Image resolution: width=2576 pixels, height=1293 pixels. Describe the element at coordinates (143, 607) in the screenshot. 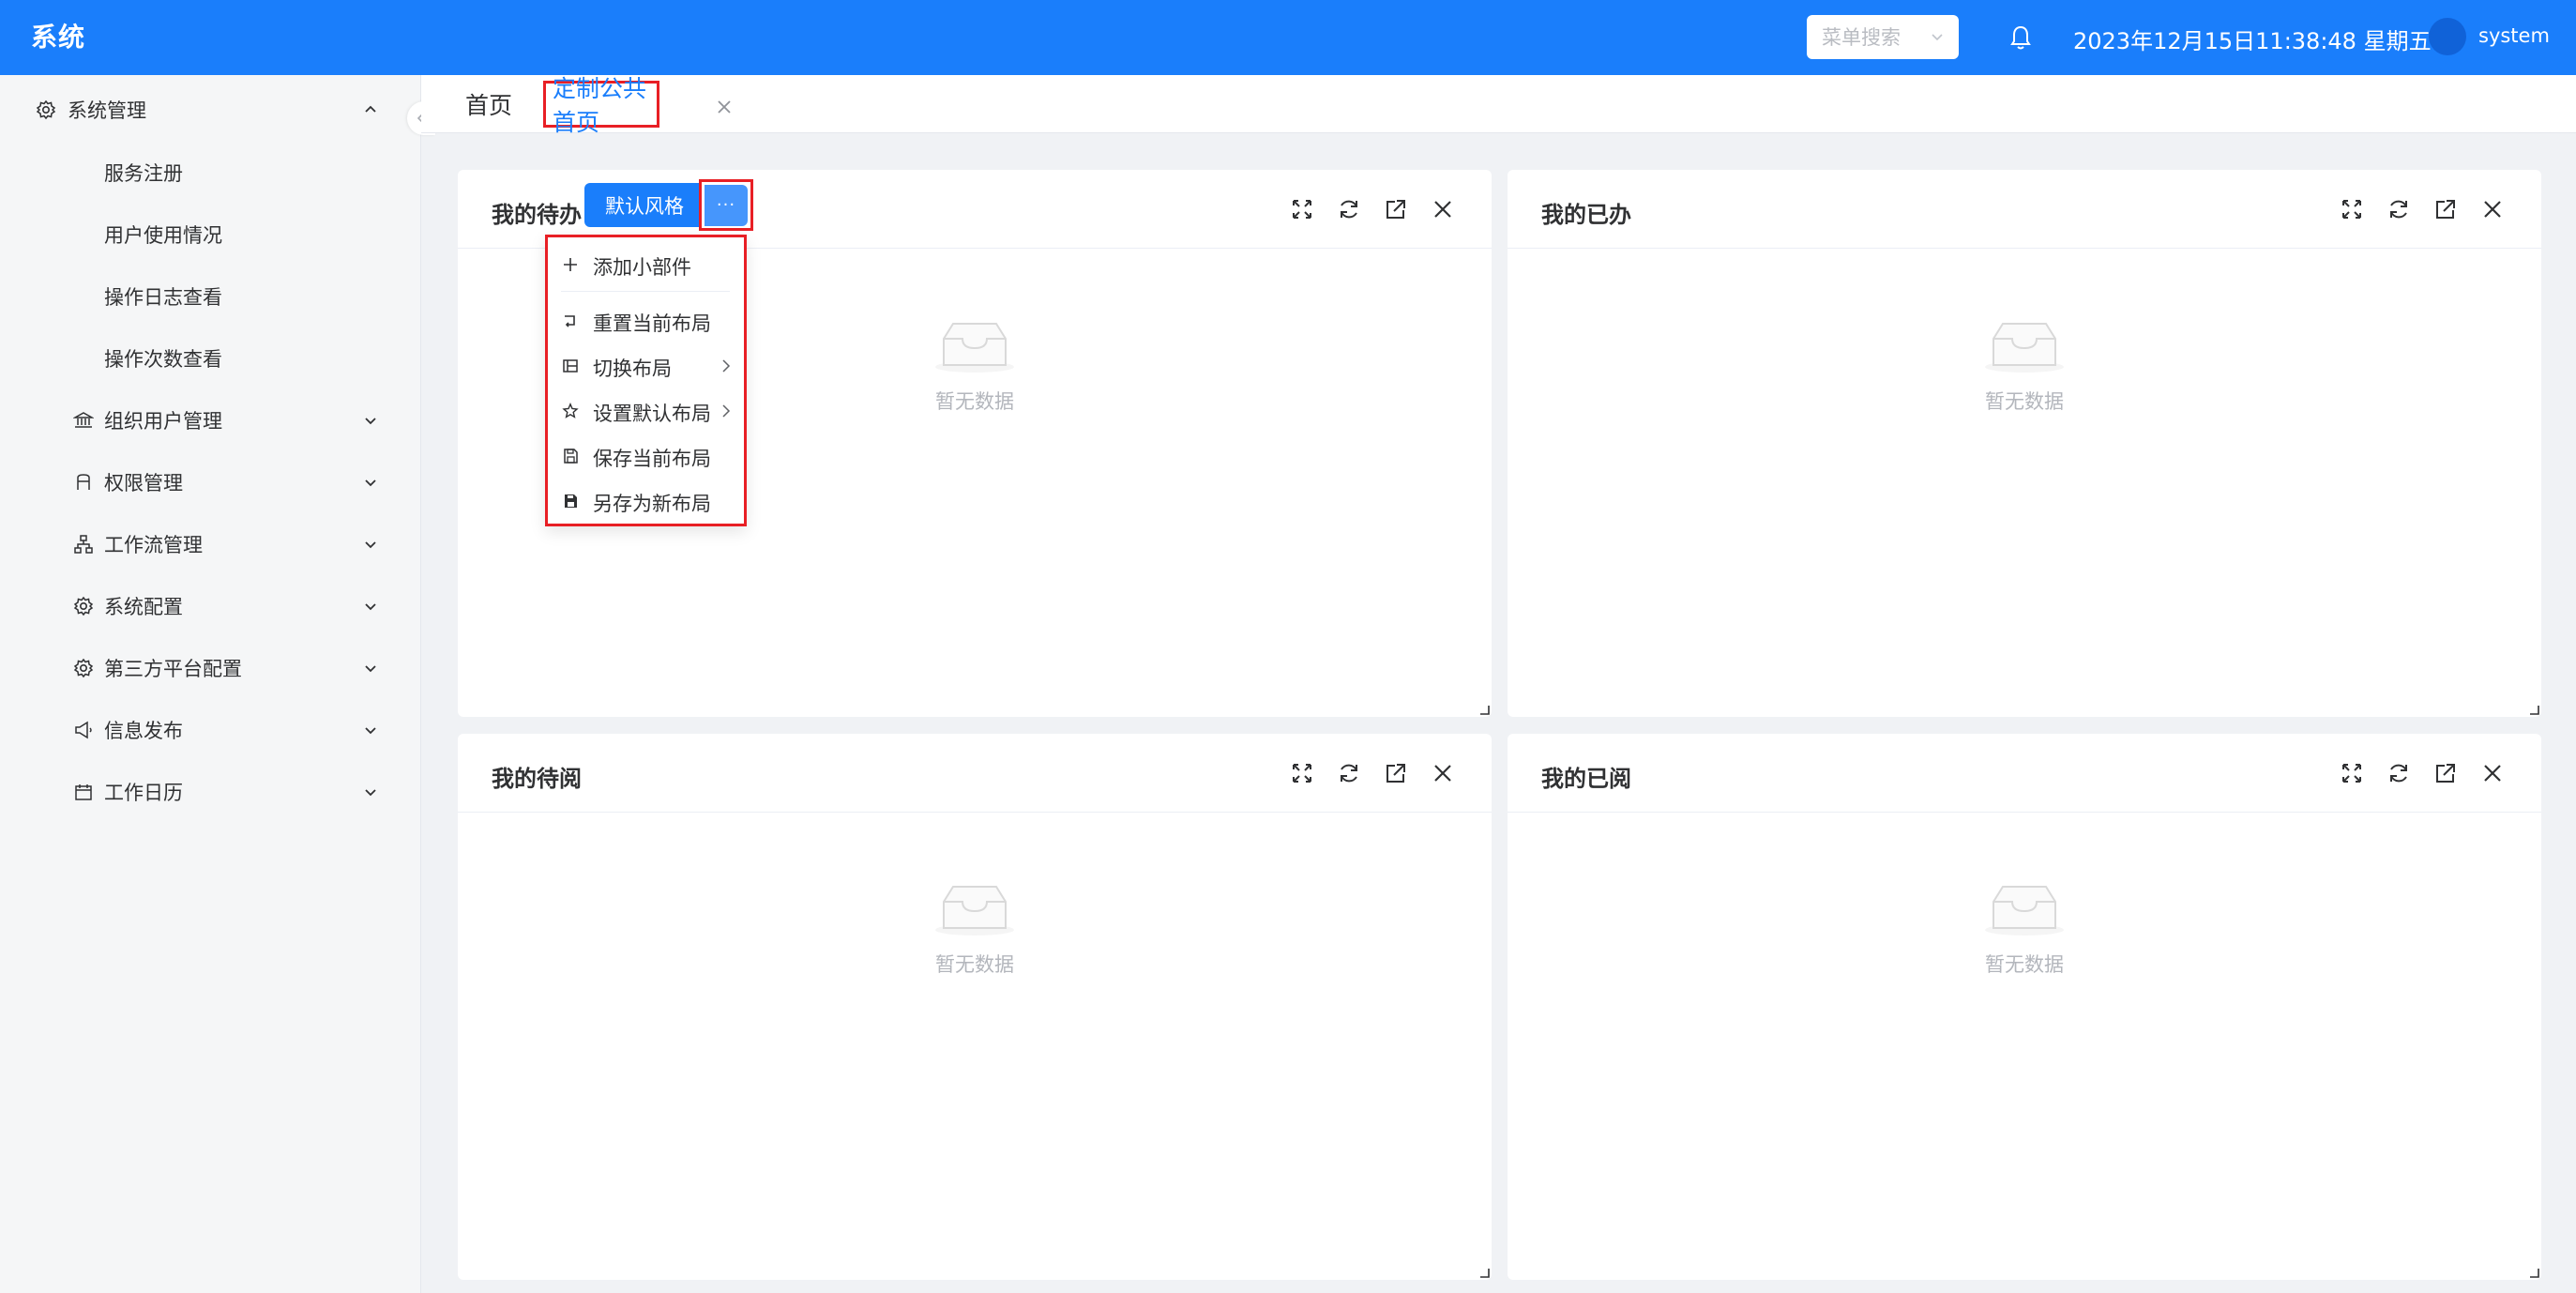

I see `sidebar-item-label: 系统配置` at that location.